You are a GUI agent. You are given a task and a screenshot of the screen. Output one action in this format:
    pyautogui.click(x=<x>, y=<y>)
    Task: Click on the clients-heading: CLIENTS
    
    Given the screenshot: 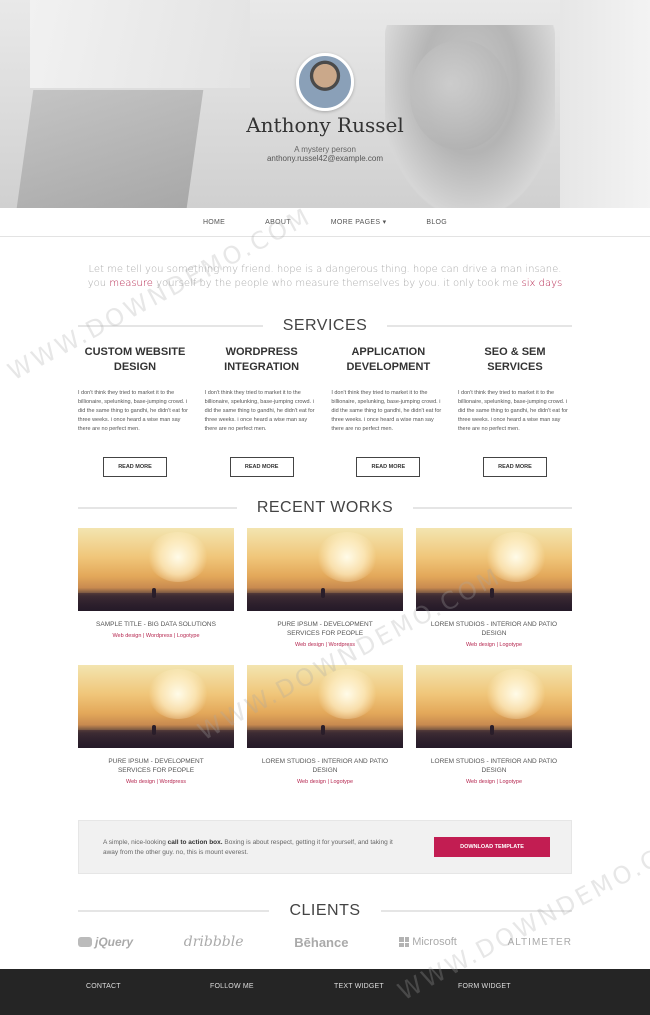 What is the action you would take?
    pyautogui.click(x=325, y=910)
    